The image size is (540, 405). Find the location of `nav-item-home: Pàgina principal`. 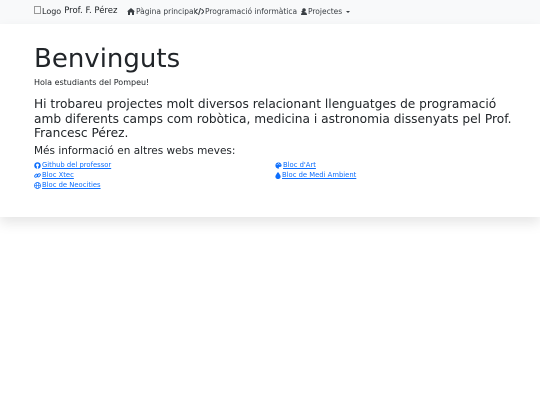

nav-item-home: Pàgina principal is located at coordinates (161, 11).